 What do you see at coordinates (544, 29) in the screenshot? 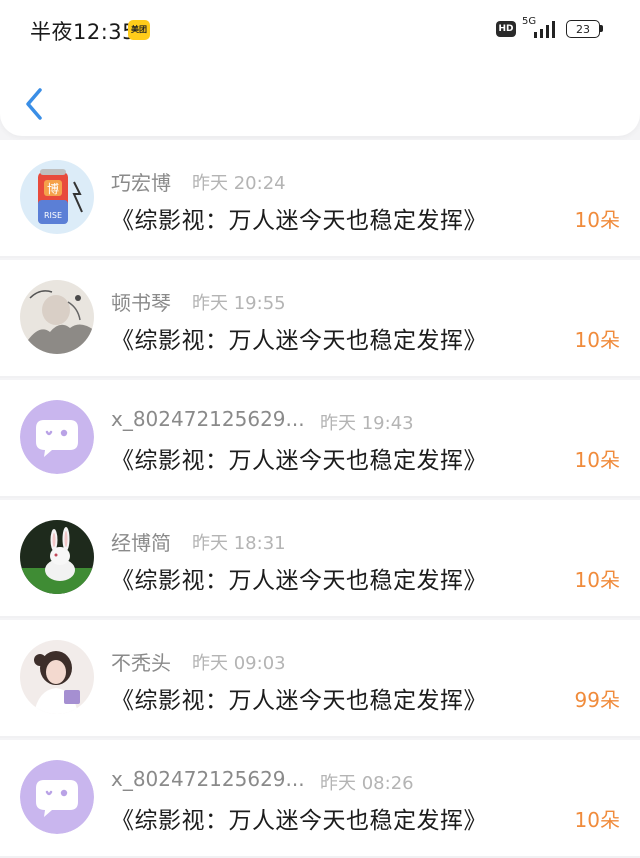
I see `signal-strength-icon` at bounding box center [544, 29].